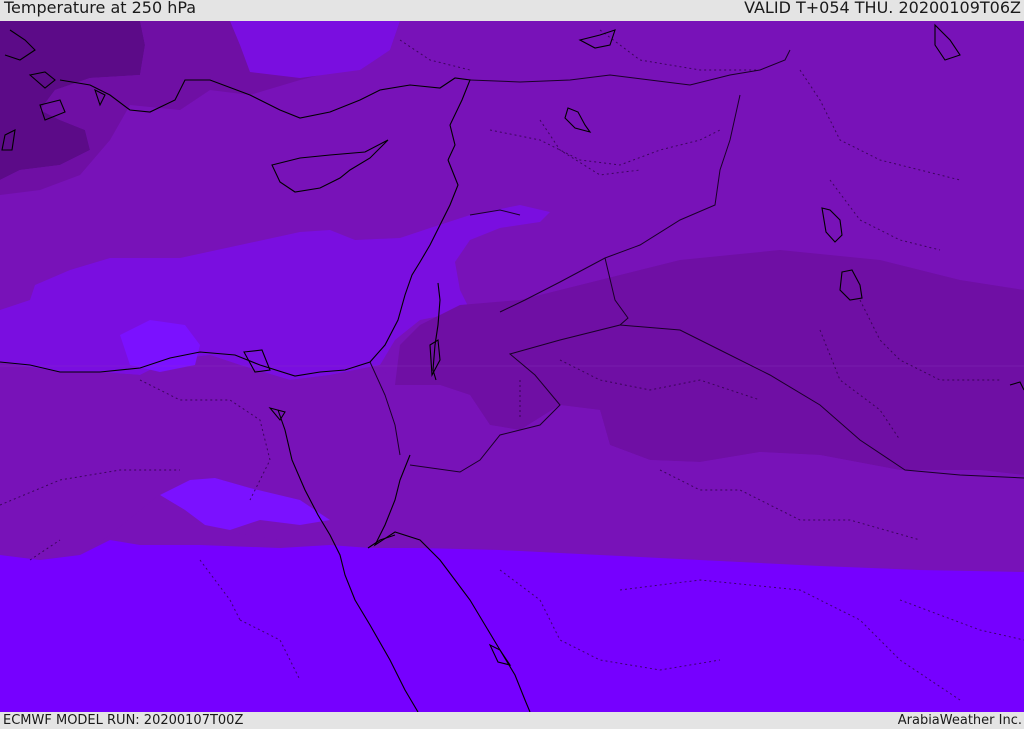 The width and height of the screenshot is (1024, 729). Describe the element at coordinates (100, 8) in the screenshot. I see `map-title: Temperature at 250 hPa` at that location.